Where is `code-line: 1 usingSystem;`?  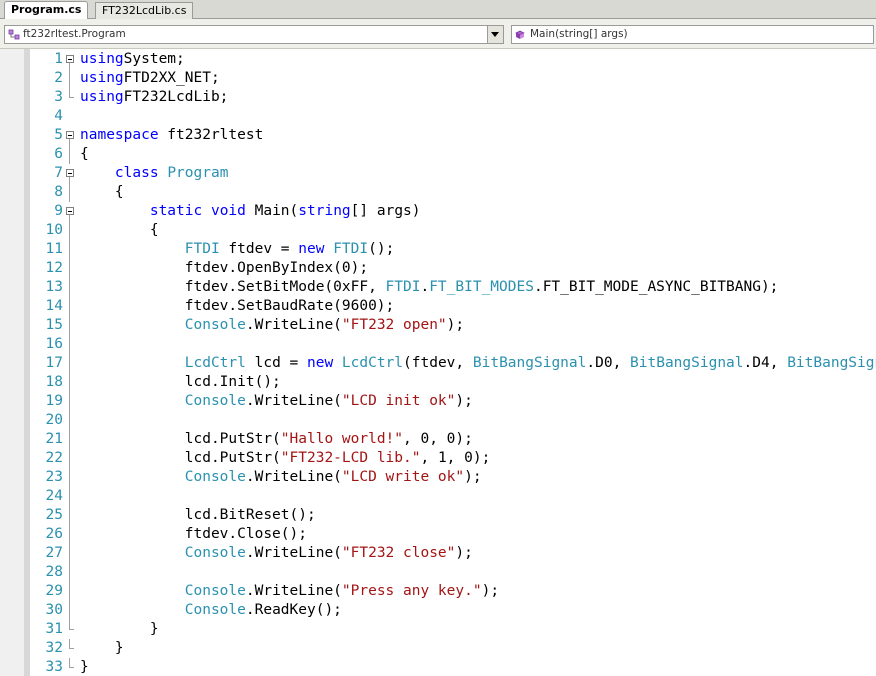
code-line: 1 usingSystem; is located at coordinates (438, 59).